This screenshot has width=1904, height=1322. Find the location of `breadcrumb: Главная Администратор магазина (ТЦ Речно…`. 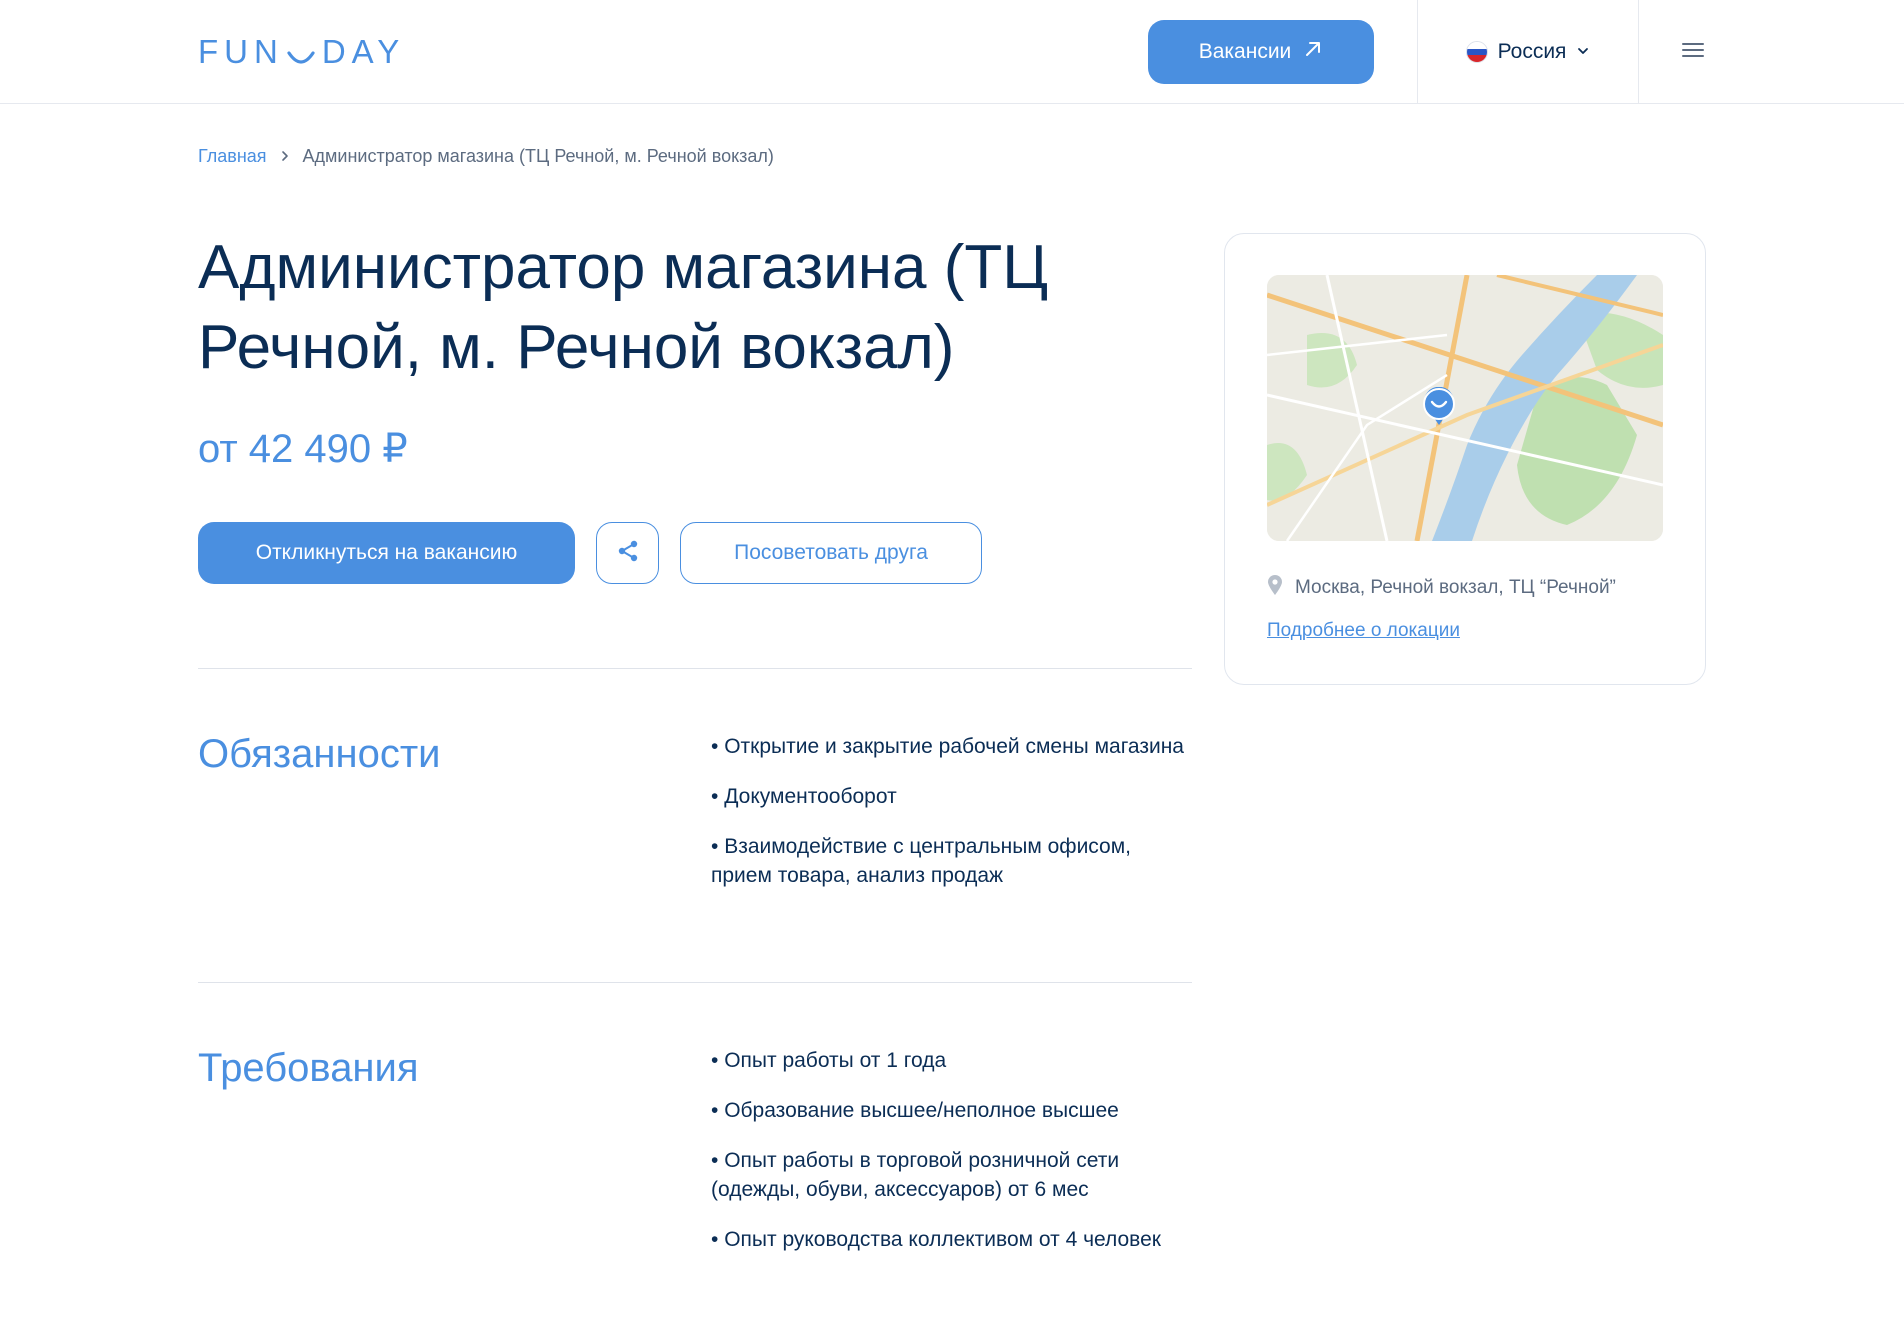

breadcrumb: Главная Администратор магазина (ТЦ Речно… is located at coordinates (486, 156).